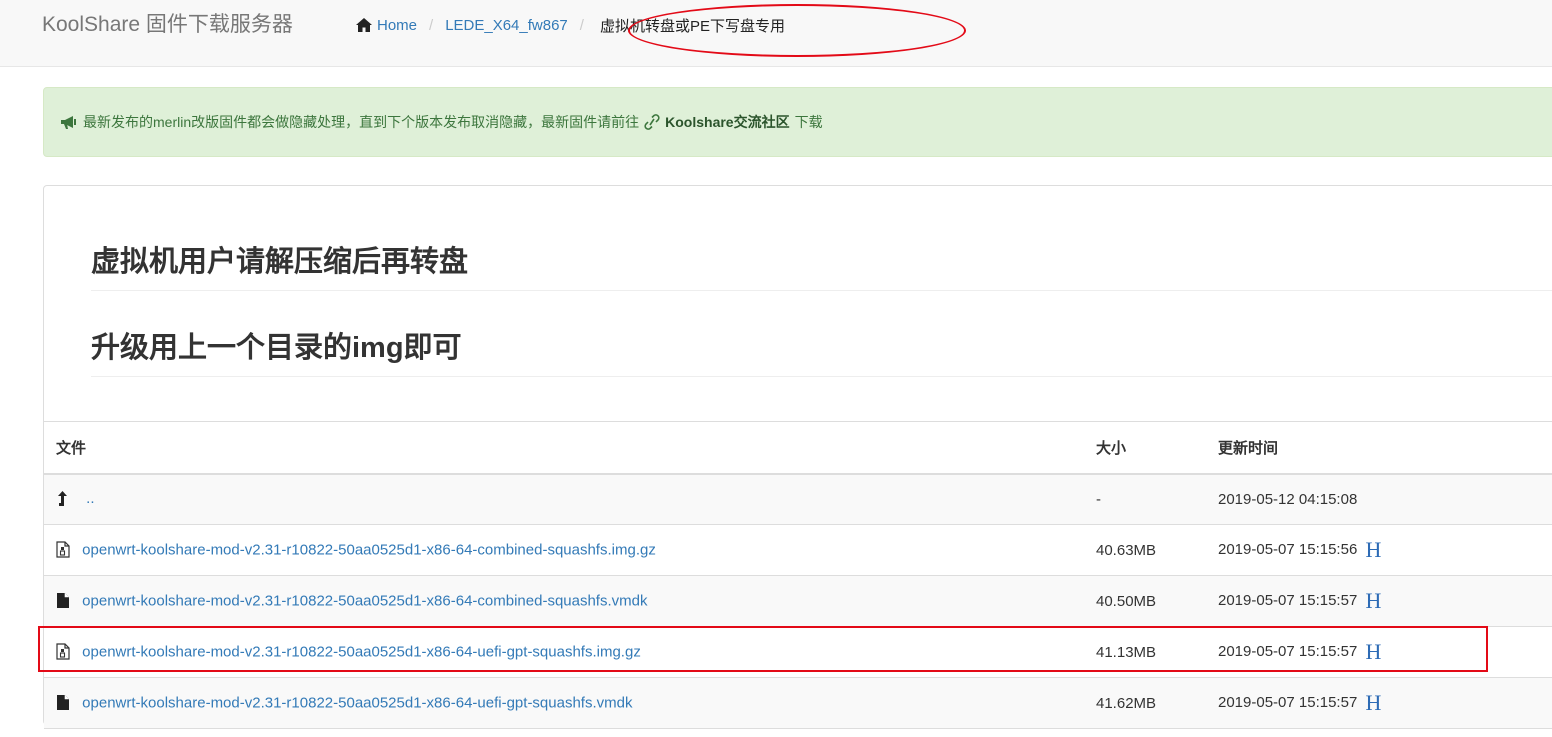 This screenshot has width=1552, height=737. I want to click on notice-tail: 下载, so click(808, 122).